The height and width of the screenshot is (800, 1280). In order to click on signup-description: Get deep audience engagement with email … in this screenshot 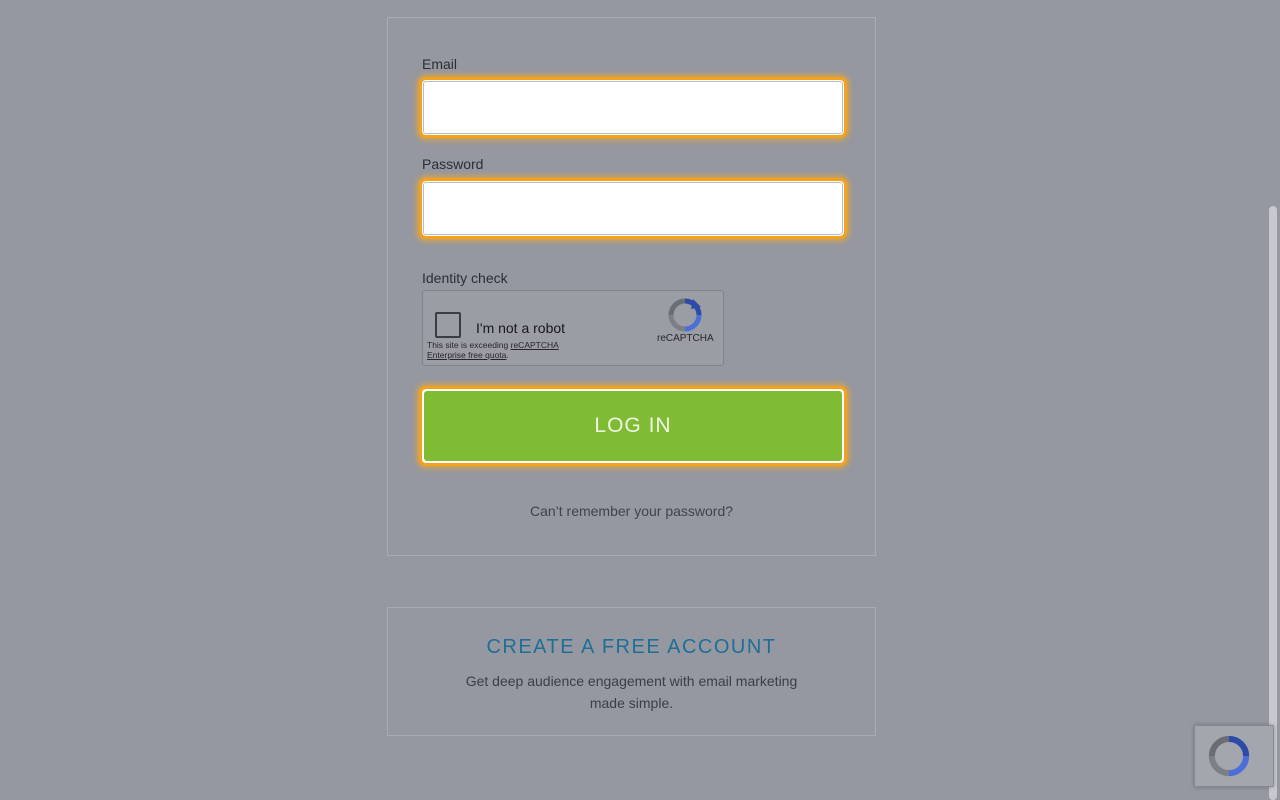, I will do `click(631, 692)`.